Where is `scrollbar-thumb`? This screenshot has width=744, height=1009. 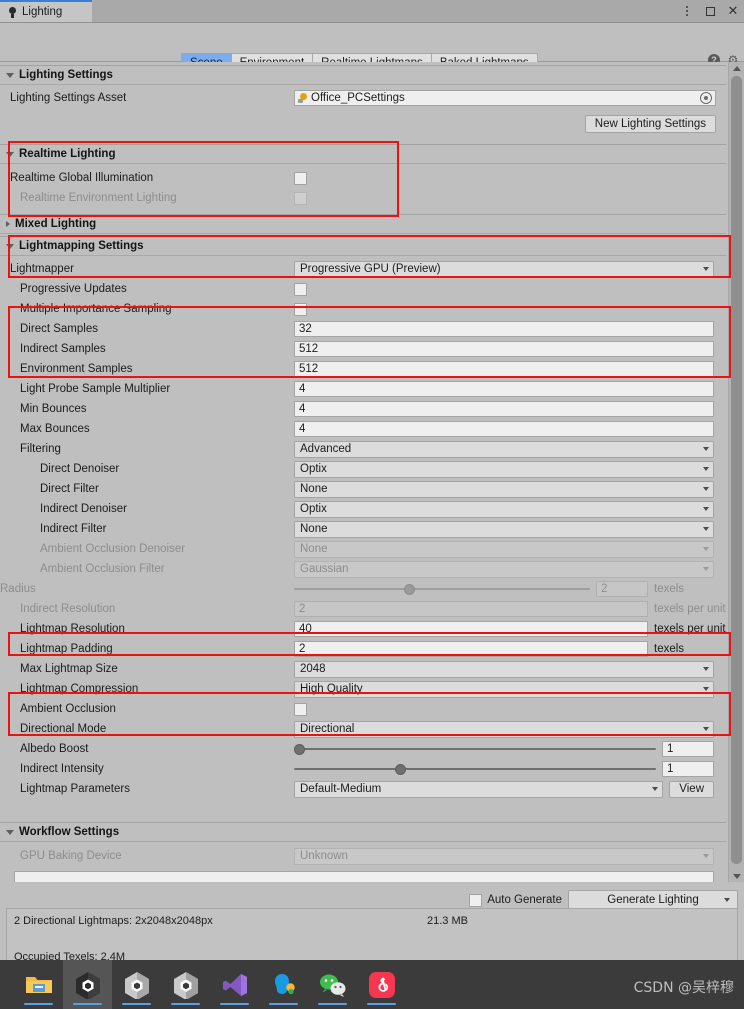 scrollbar-thumb is located at coordinates (736, 470).